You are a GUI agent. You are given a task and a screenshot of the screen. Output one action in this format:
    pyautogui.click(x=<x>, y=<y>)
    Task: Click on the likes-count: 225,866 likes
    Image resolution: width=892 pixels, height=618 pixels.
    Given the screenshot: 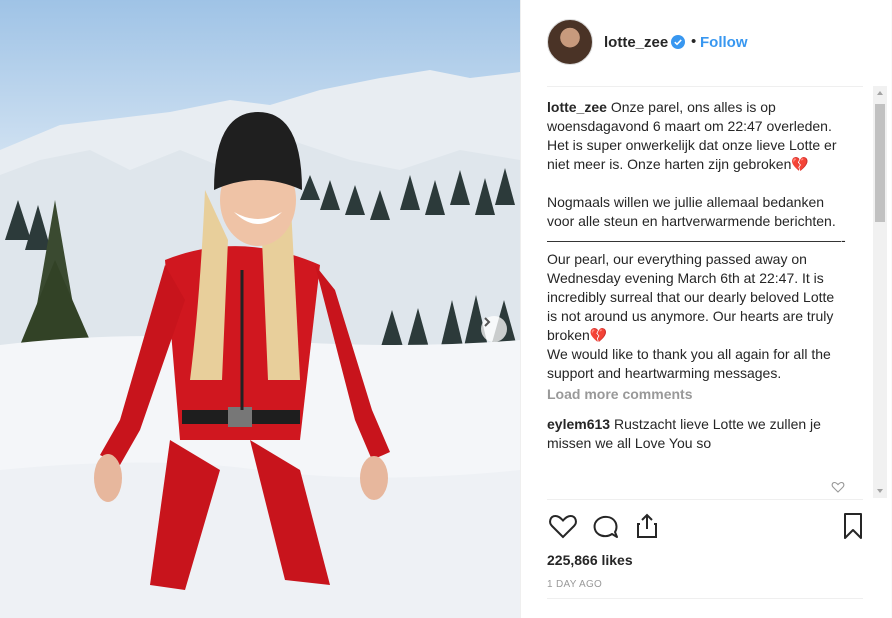 What is the action you would take?
    pyautogui.click(x=590, y=560)
    